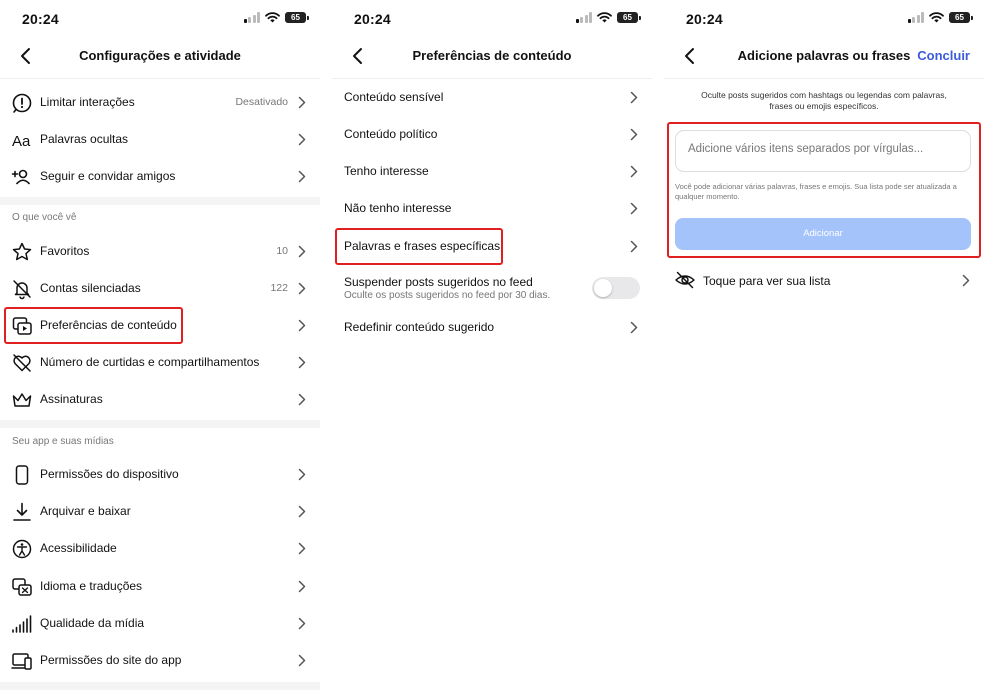  I want to click on menu-item-label: Acessibilidade, so click(78, 548).